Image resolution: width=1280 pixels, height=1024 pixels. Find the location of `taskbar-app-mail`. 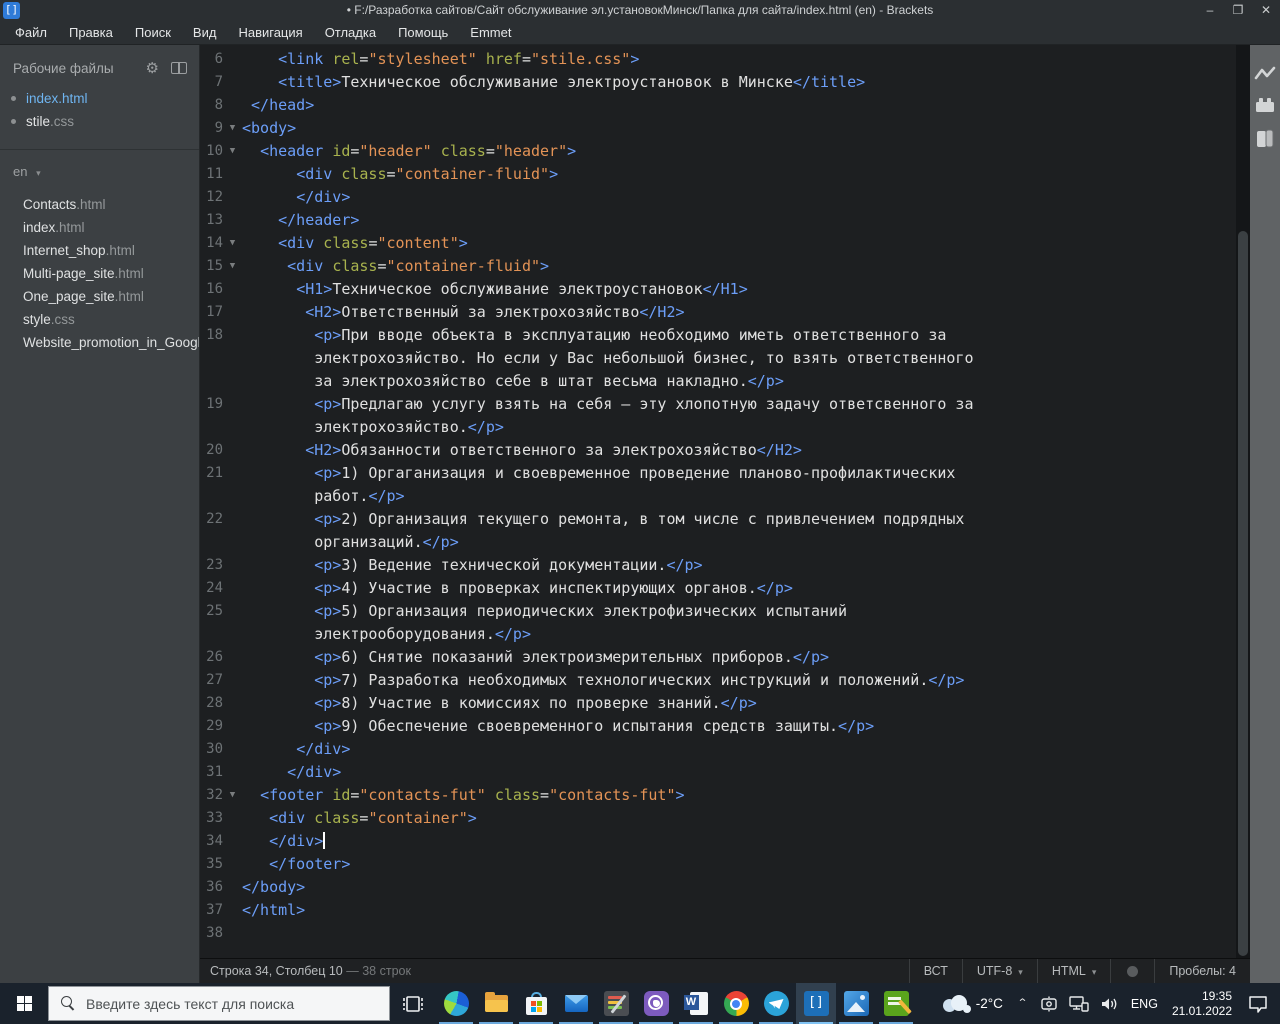

taskbar-app-mail is located at coordinates (576, 1003).